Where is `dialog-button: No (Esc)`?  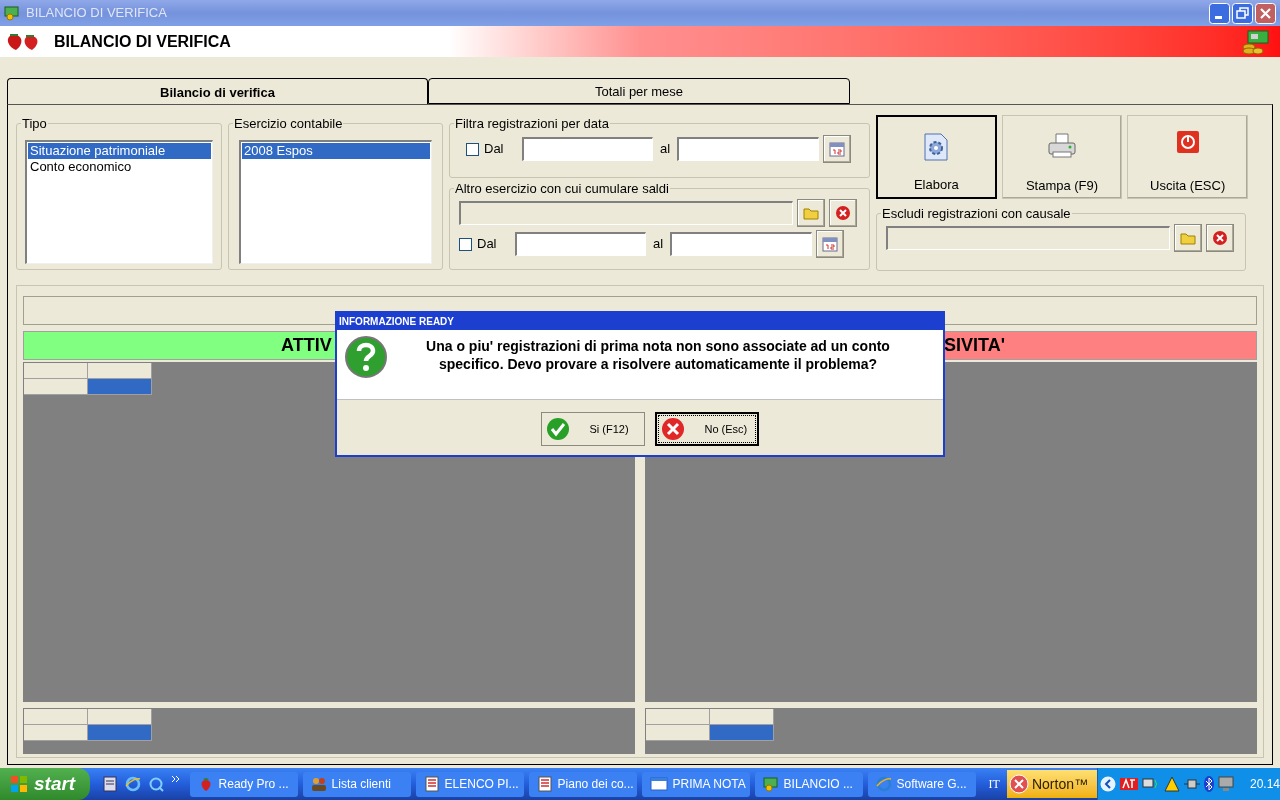
dialog-button: No (Esc) is located at coordinates (706, 429).